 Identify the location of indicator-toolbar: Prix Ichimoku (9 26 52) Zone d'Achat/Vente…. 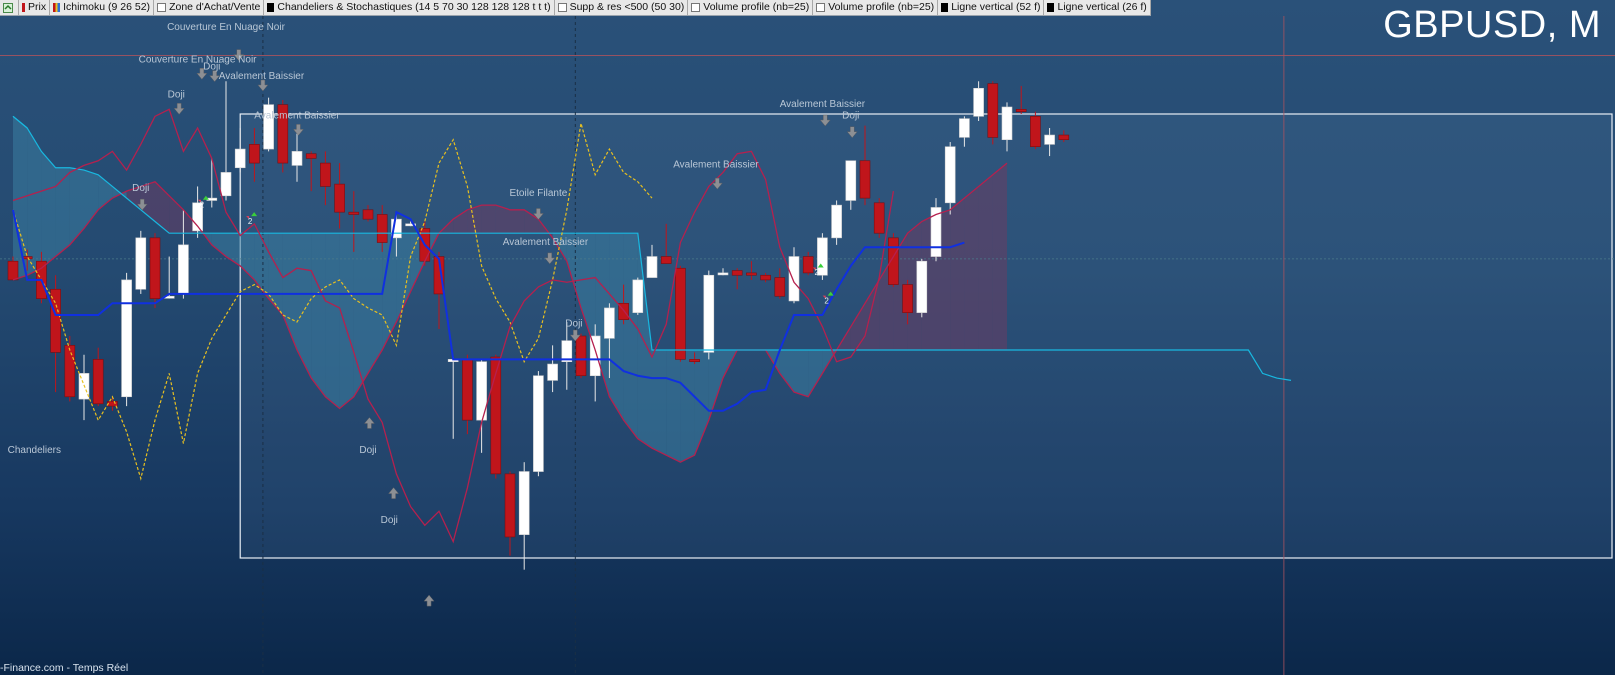
(575, 8).